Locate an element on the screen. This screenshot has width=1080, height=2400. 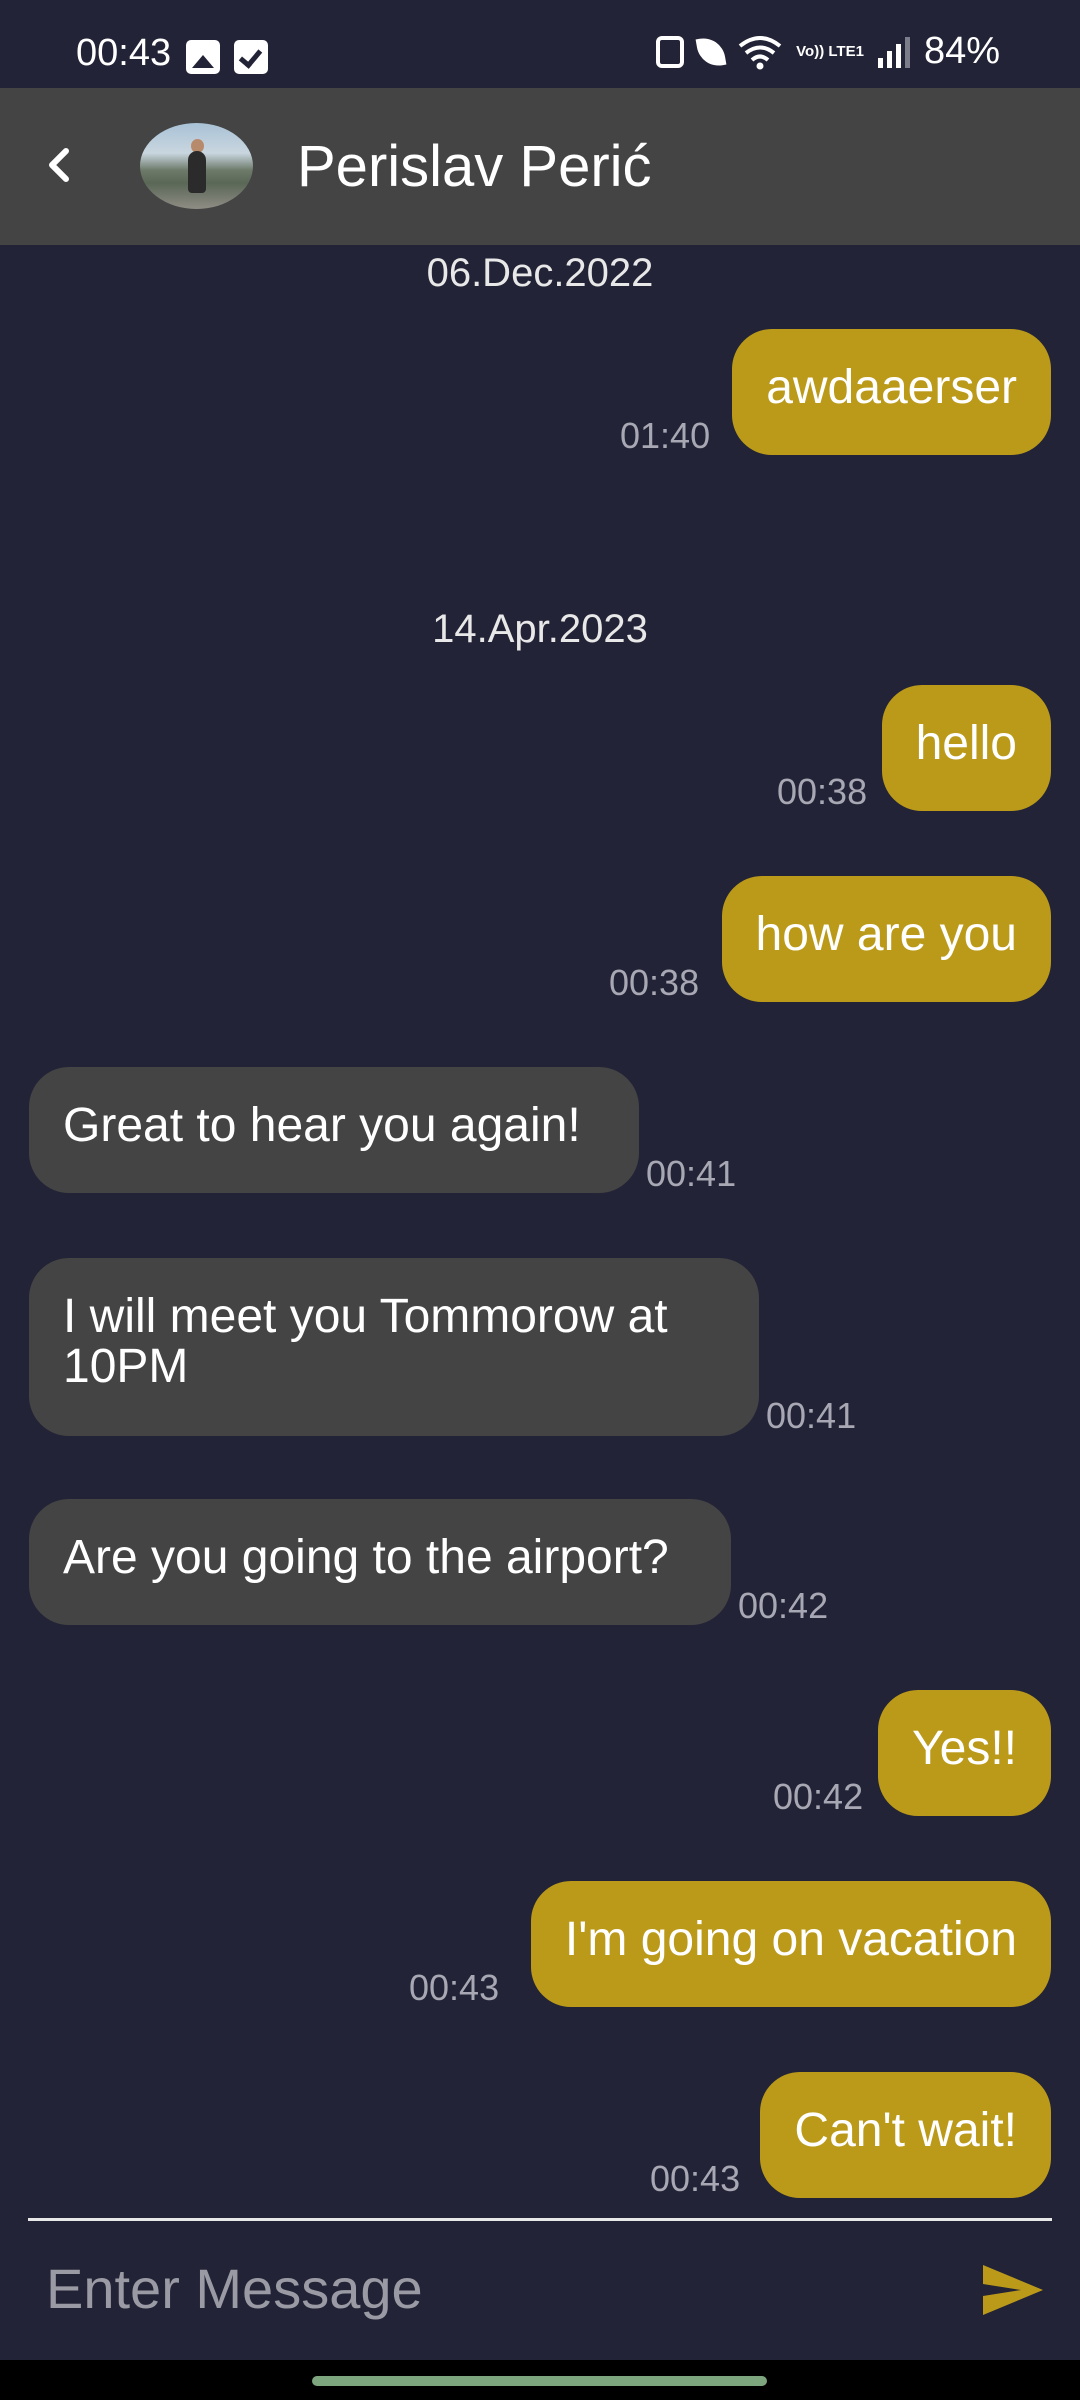
message-bubble-received: Great to hear you again! is located at coordinates (334, 1130).